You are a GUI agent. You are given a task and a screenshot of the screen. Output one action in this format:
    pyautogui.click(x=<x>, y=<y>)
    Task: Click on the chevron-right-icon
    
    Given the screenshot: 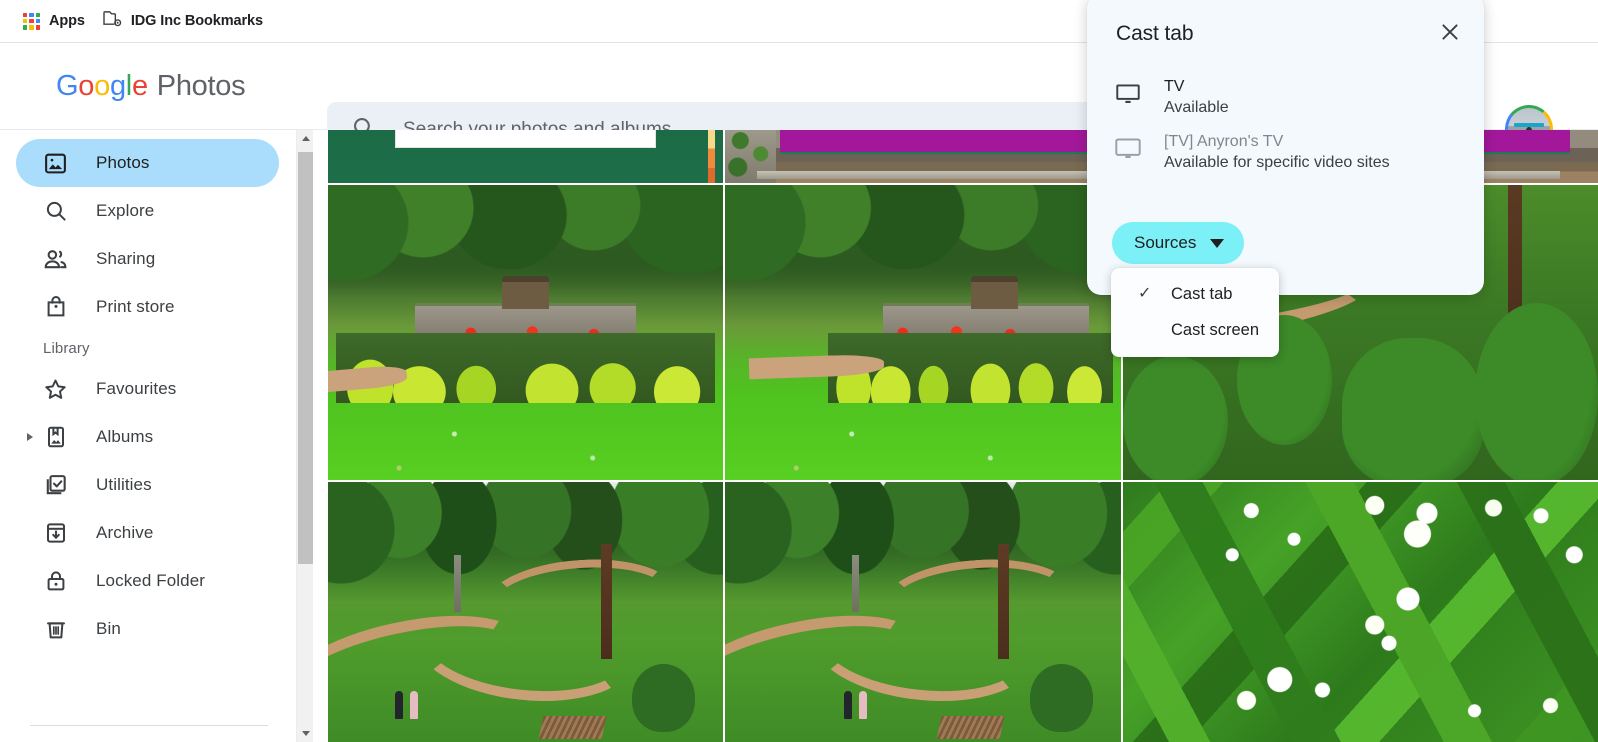 What is the action you would take?
    pyautogui.click(x=30, y=437)
    